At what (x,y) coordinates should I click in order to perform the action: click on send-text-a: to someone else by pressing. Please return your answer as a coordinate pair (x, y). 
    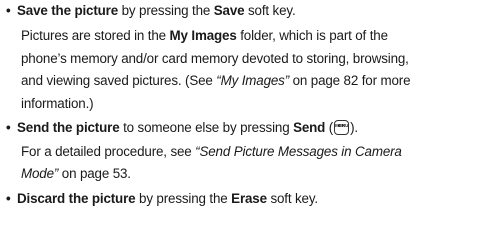
    Looking at the image, I should click on (206, 127).